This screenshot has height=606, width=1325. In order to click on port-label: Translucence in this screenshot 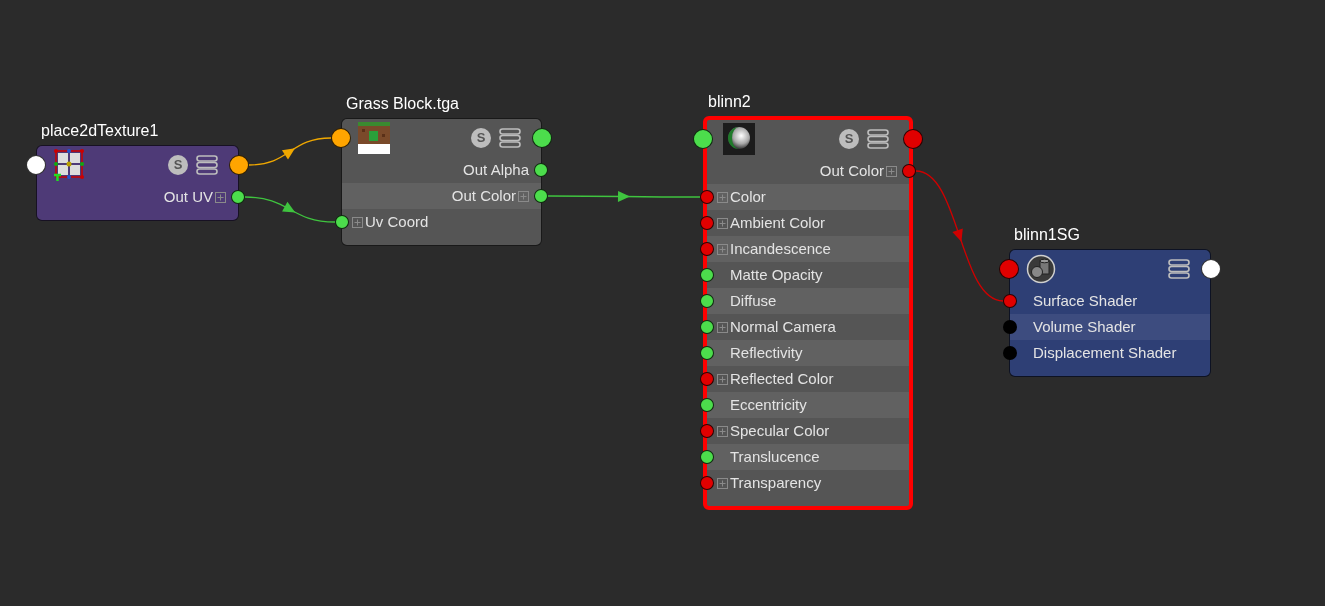, I will do `click(775, 456)`.